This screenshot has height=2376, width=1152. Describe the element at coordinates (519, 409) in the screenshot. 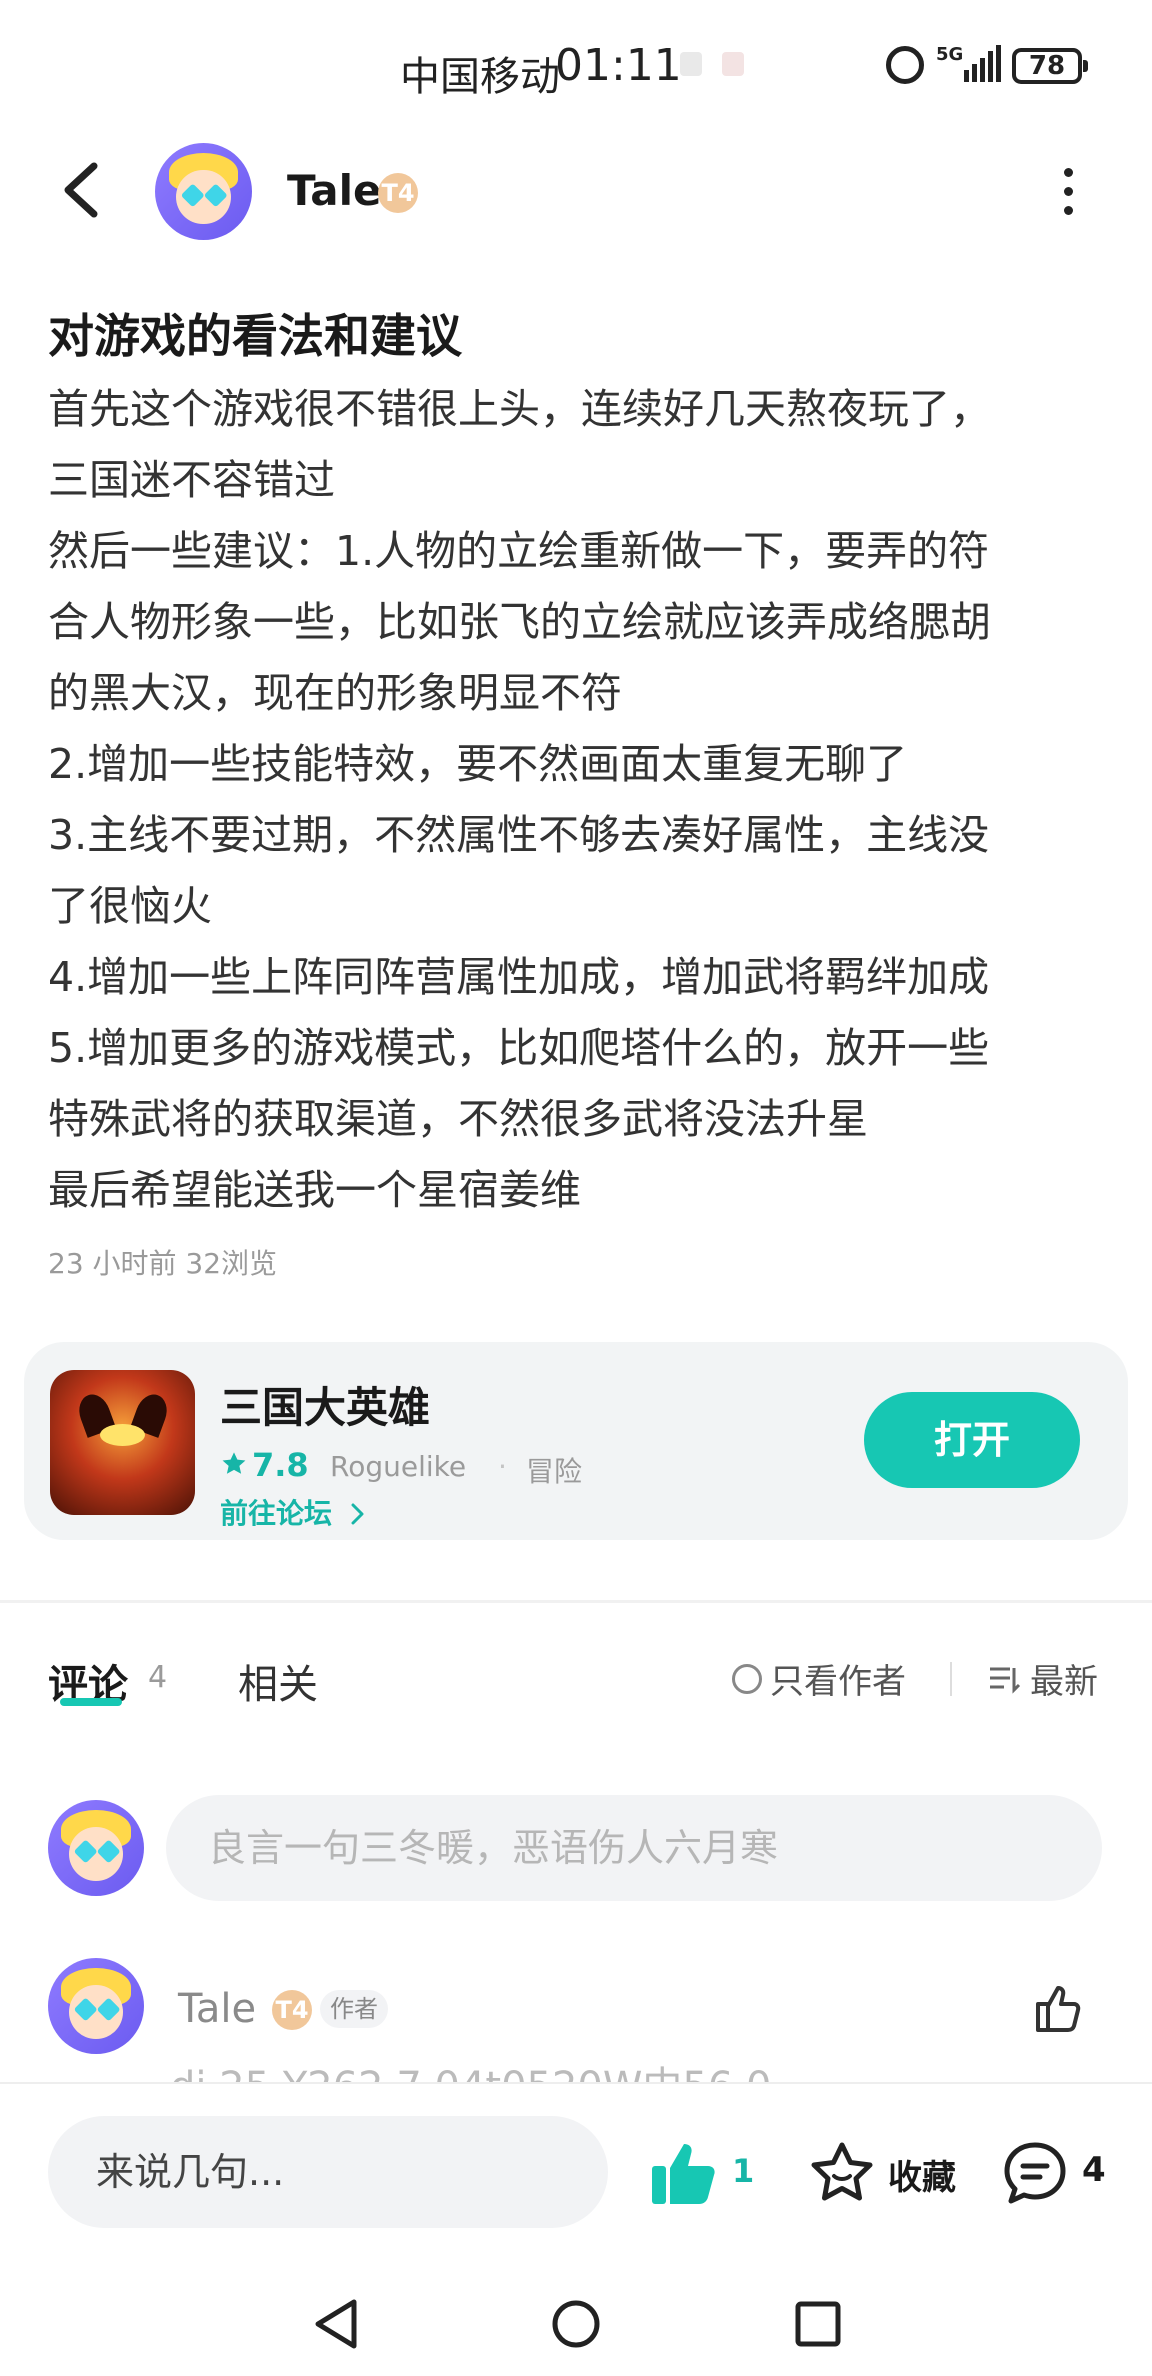

I see `post-body-line: 首先这个游戏很不错很上头，连续好几天熬夜玩了，` at that location.